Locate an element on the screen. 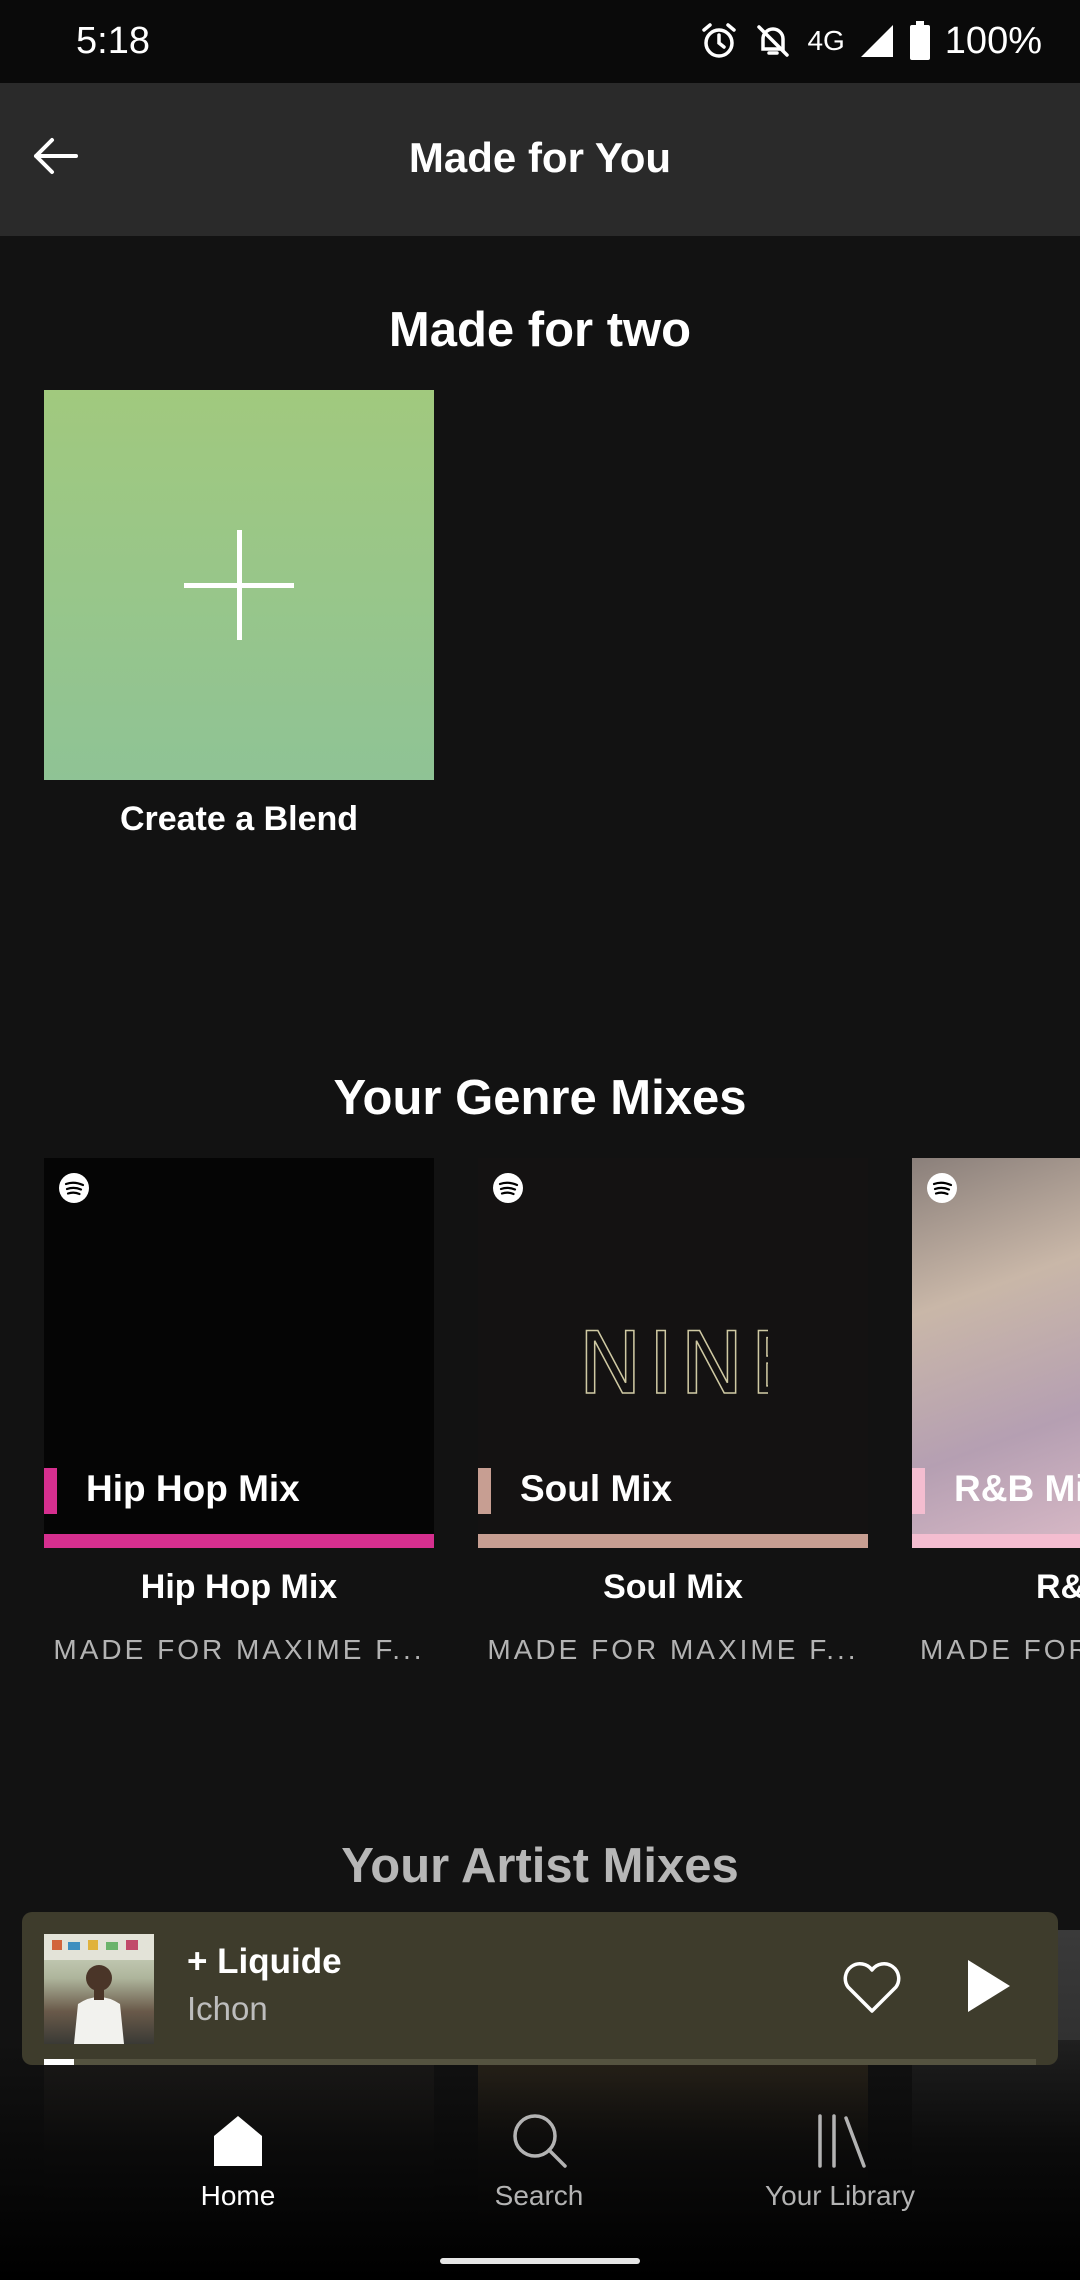  album-art-nine: NINE is located at coordinates (673, 1358).